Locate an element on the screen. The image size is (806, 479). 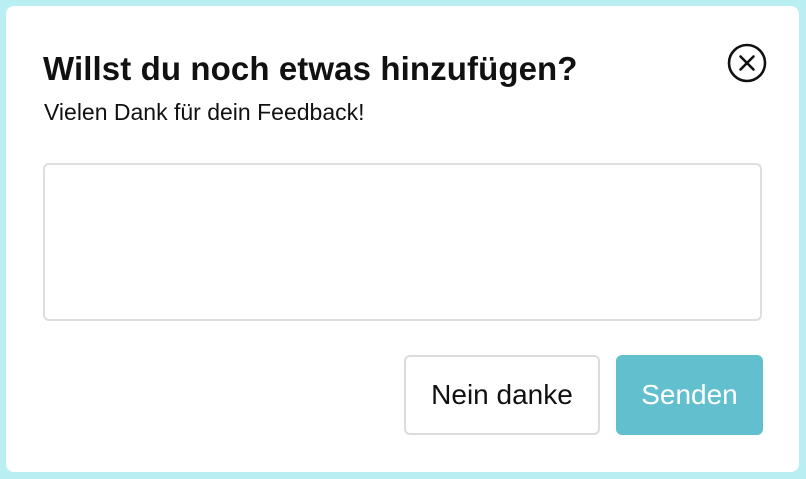
close-circle-icon is located at coordinates (747, 63).